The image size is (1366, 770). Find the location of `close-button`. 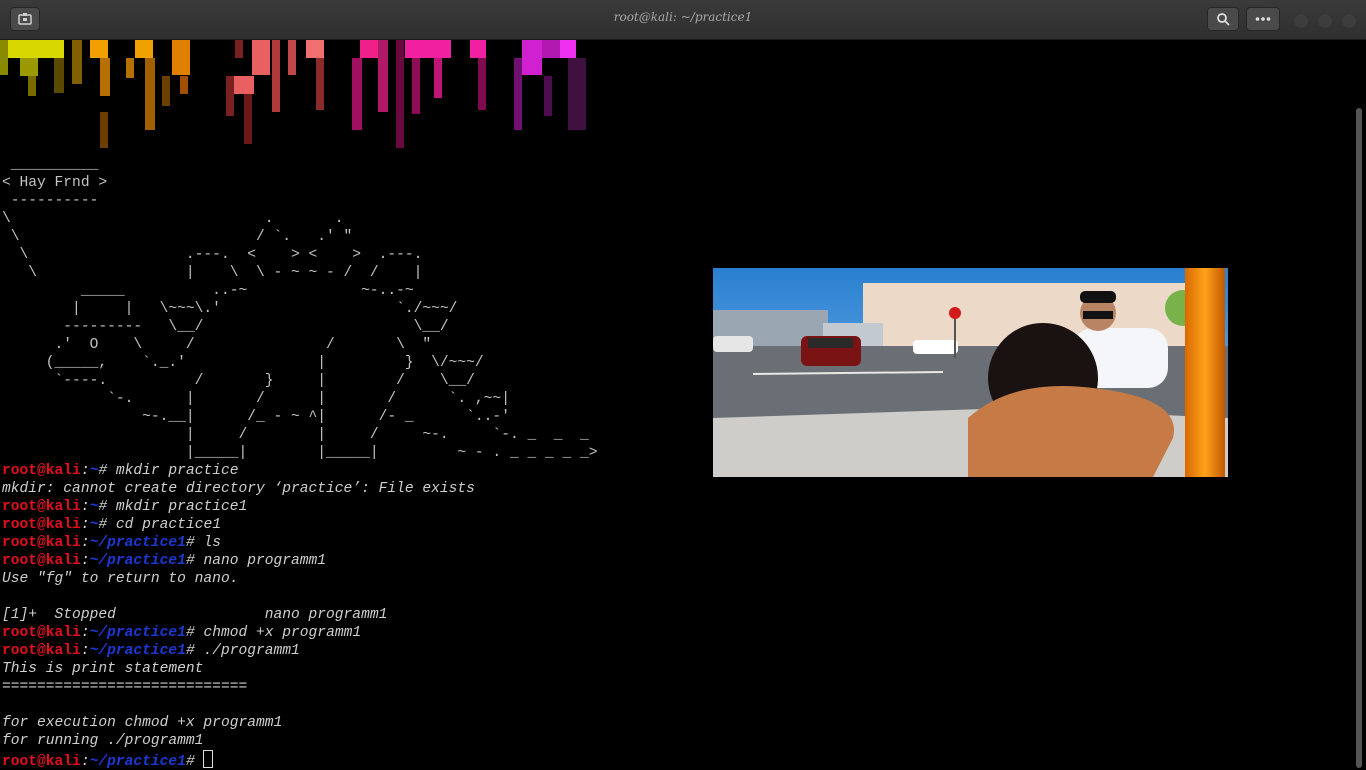

close-button is located at coordinates (1349, 21).